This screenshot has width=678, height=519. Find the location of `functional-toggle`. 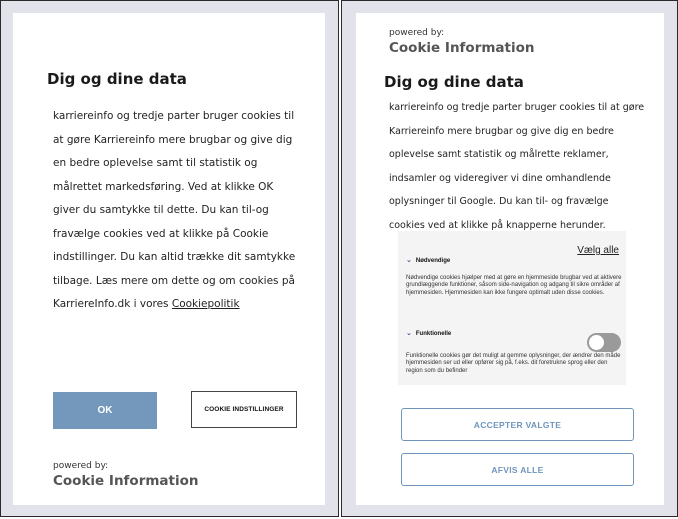

functional-toggle is located at coordinates (604, 342).